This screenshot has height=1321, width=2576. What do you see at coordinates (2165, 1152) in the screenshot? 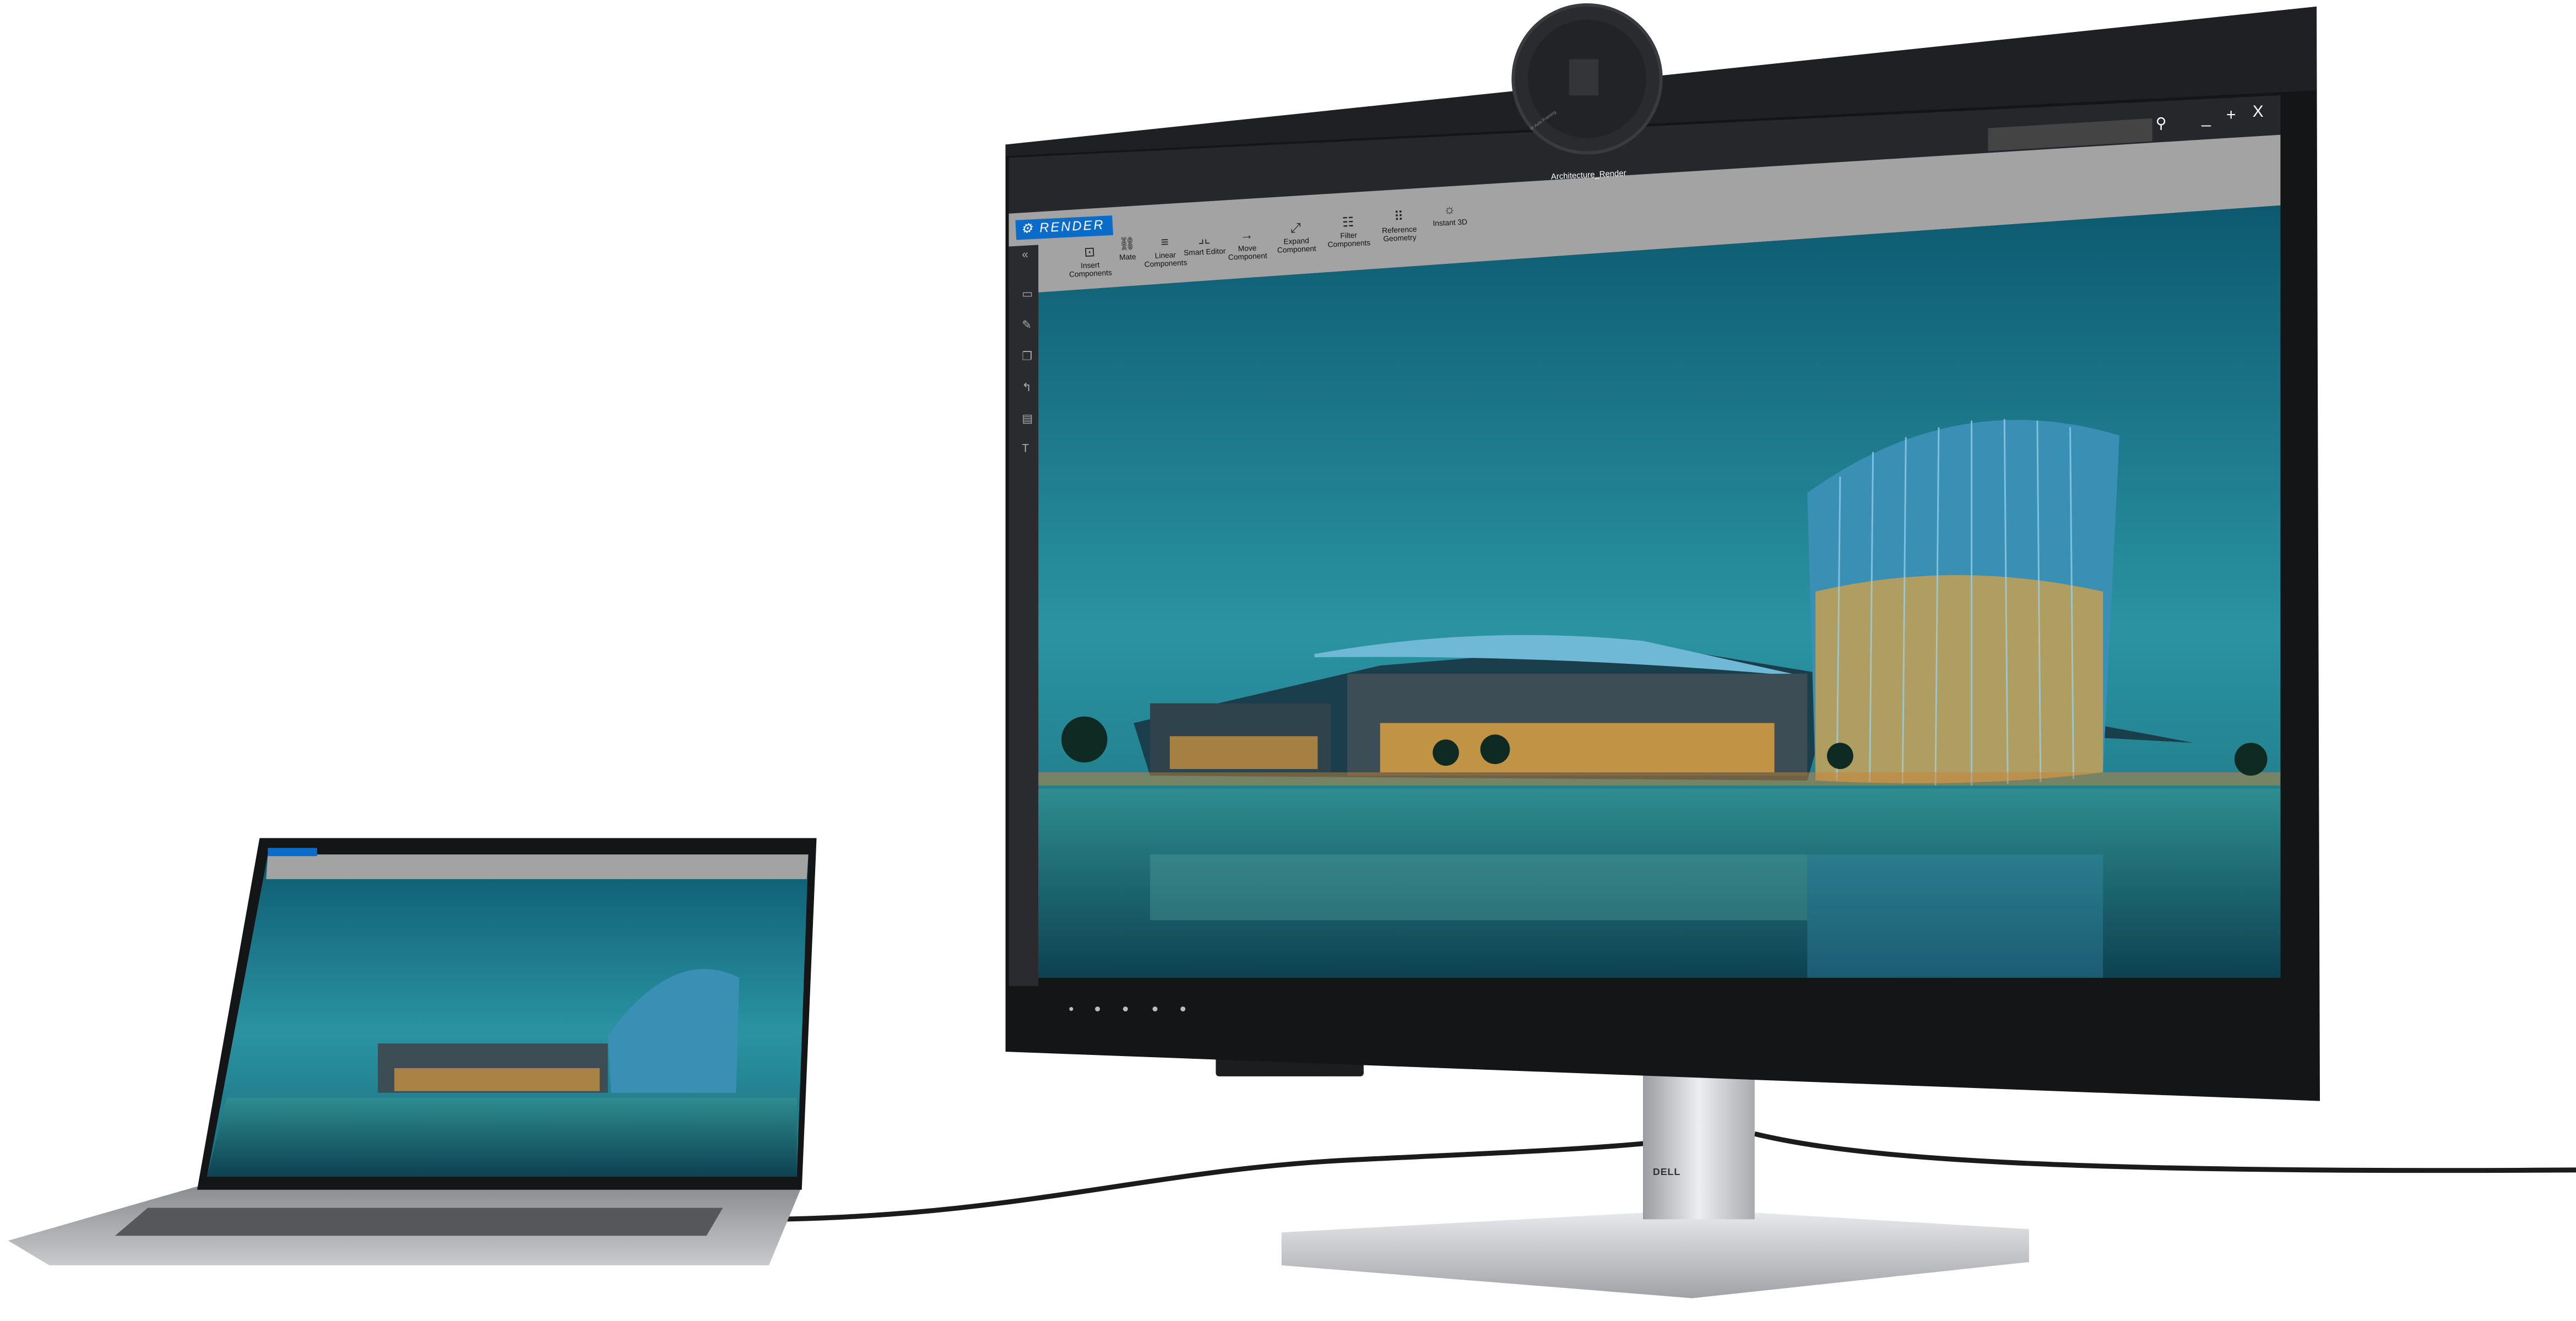
I see `power-cable` at bounding box center [2165, 1152].